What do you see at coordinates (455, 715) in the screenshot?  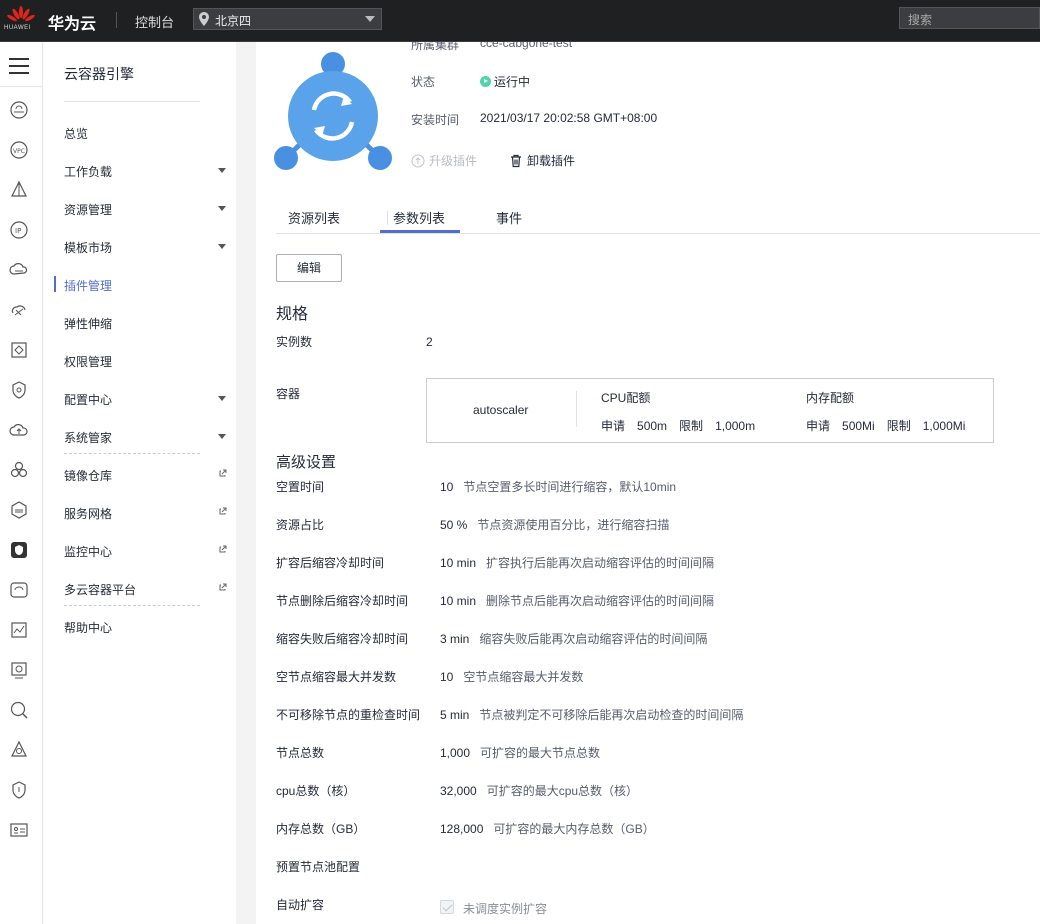 I see `param-value: 5 min` at bounding box center [455, 715].